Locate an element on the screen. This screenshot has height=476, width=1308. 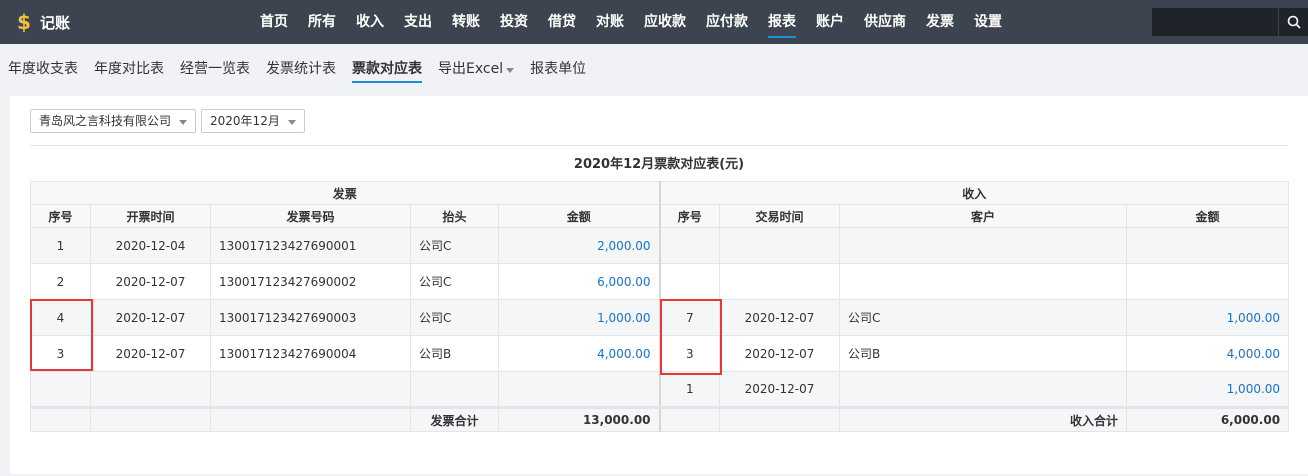
nav-item-invoices: 发票 is located at coordinates (940, 22).